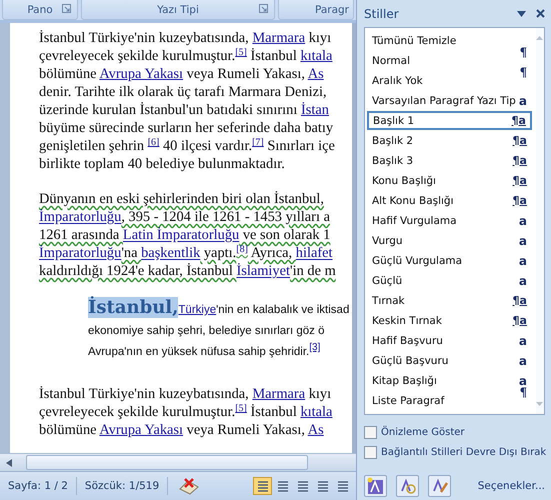 Image resolution: width=551 pixels, height=500 pixels. I want to click on body-text: büyüme sürecinde surların her seferinde daha batıy, so click(186, 128).